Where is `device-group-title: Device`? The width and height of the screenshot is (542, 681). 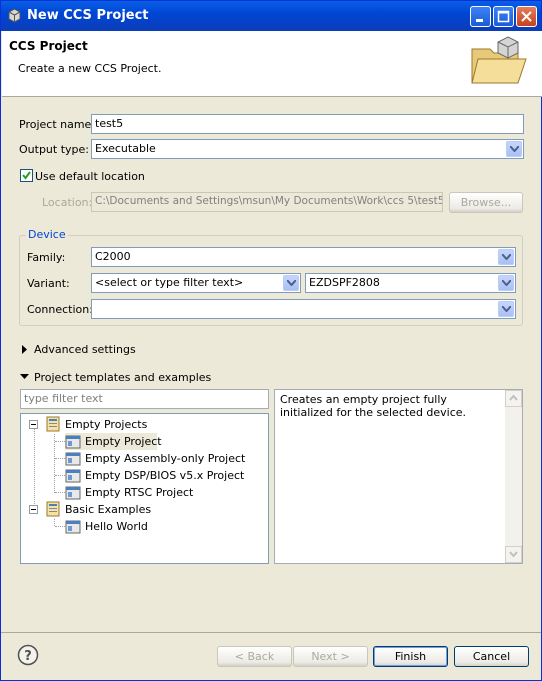
device-group-title: Device is located at coordinates (47, 234).